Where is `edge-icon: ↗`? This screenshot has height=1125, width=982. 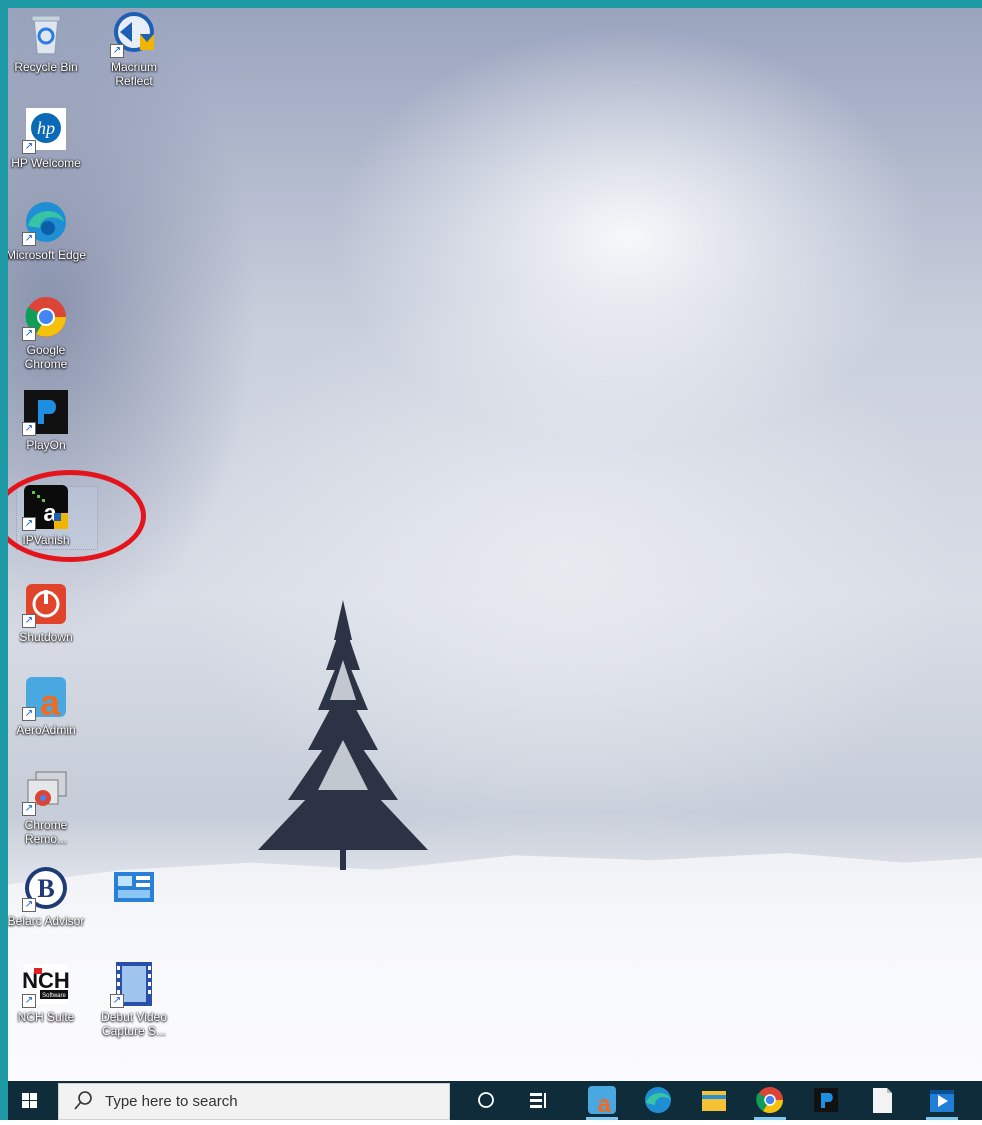 edge-icon: ↗ is located at coordinates (46, 222).